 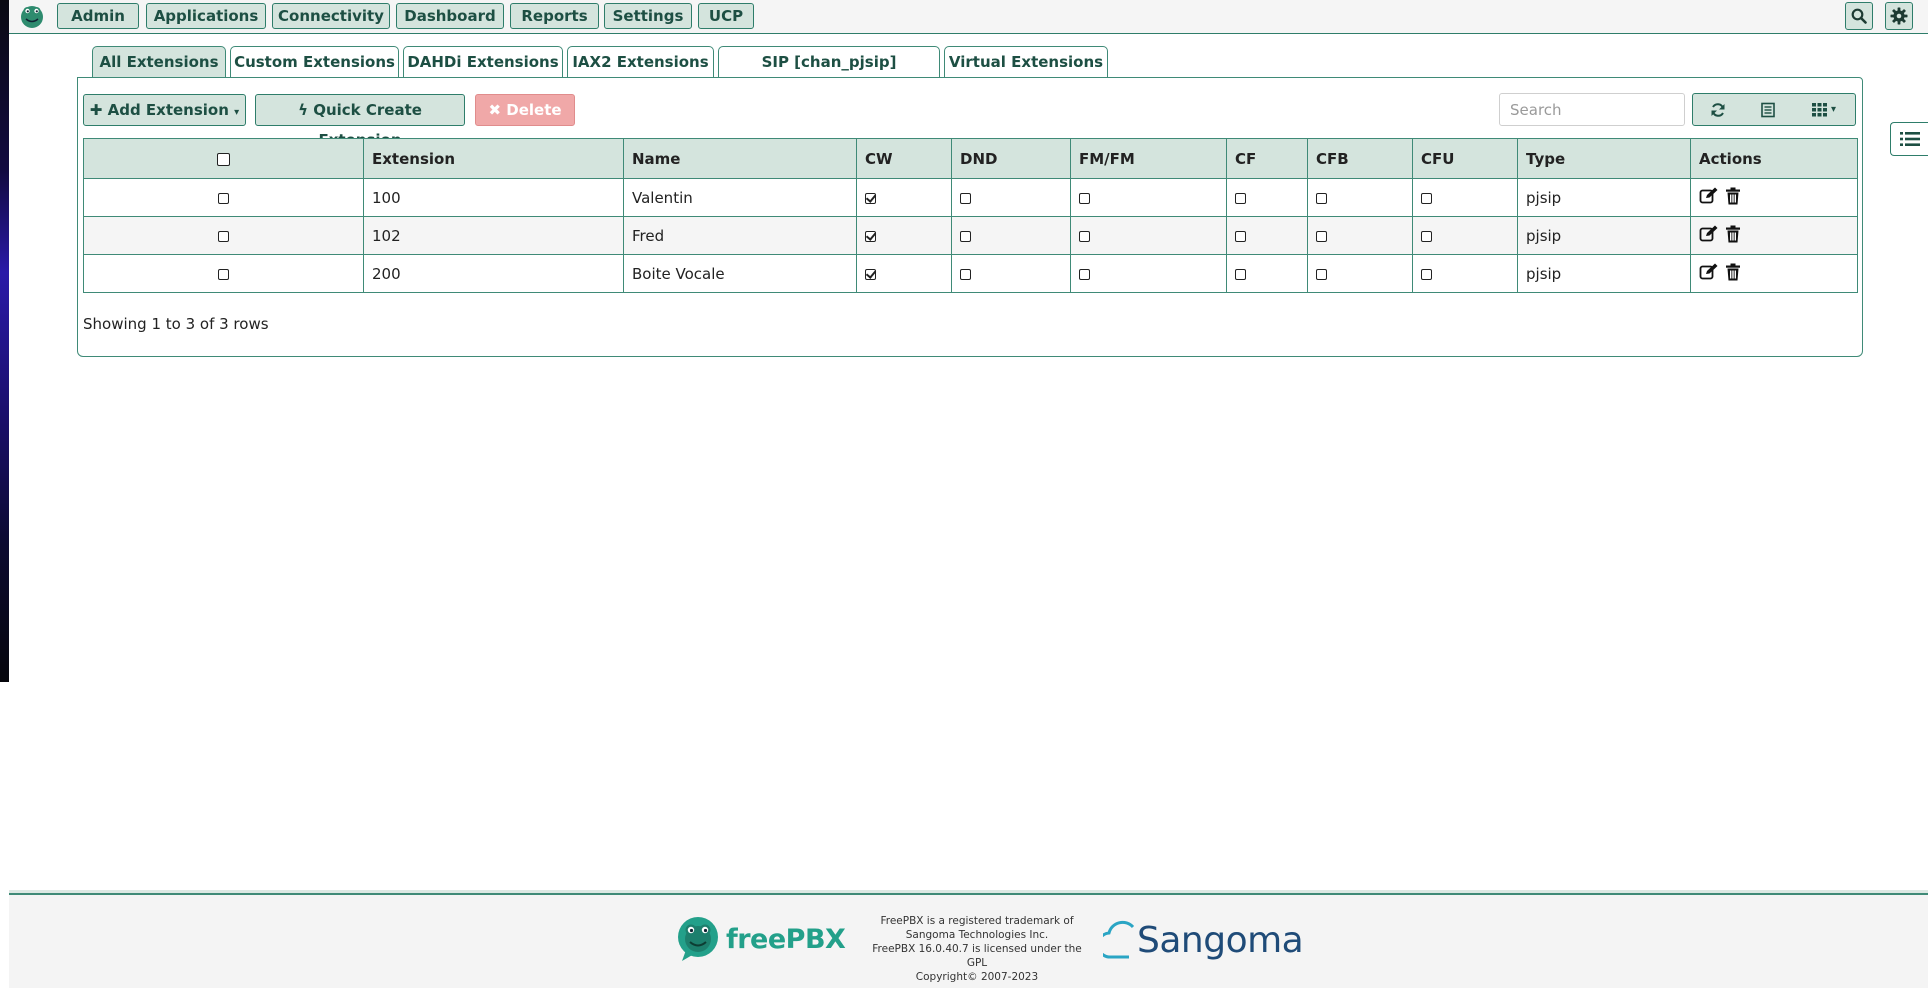 What do you see at coordinates (32, 16) in the screenshot?
I see `freepbx-logo-icon` at bounding box center [32, 16].